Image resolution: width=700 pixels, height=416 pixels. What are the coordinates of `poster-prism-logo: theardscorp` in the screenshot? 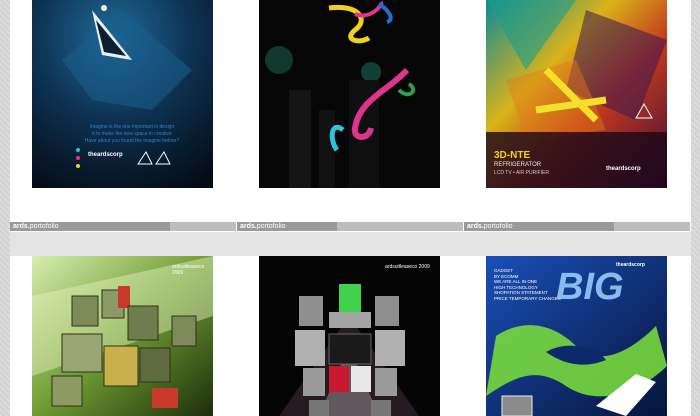 It's located at (105, 155).